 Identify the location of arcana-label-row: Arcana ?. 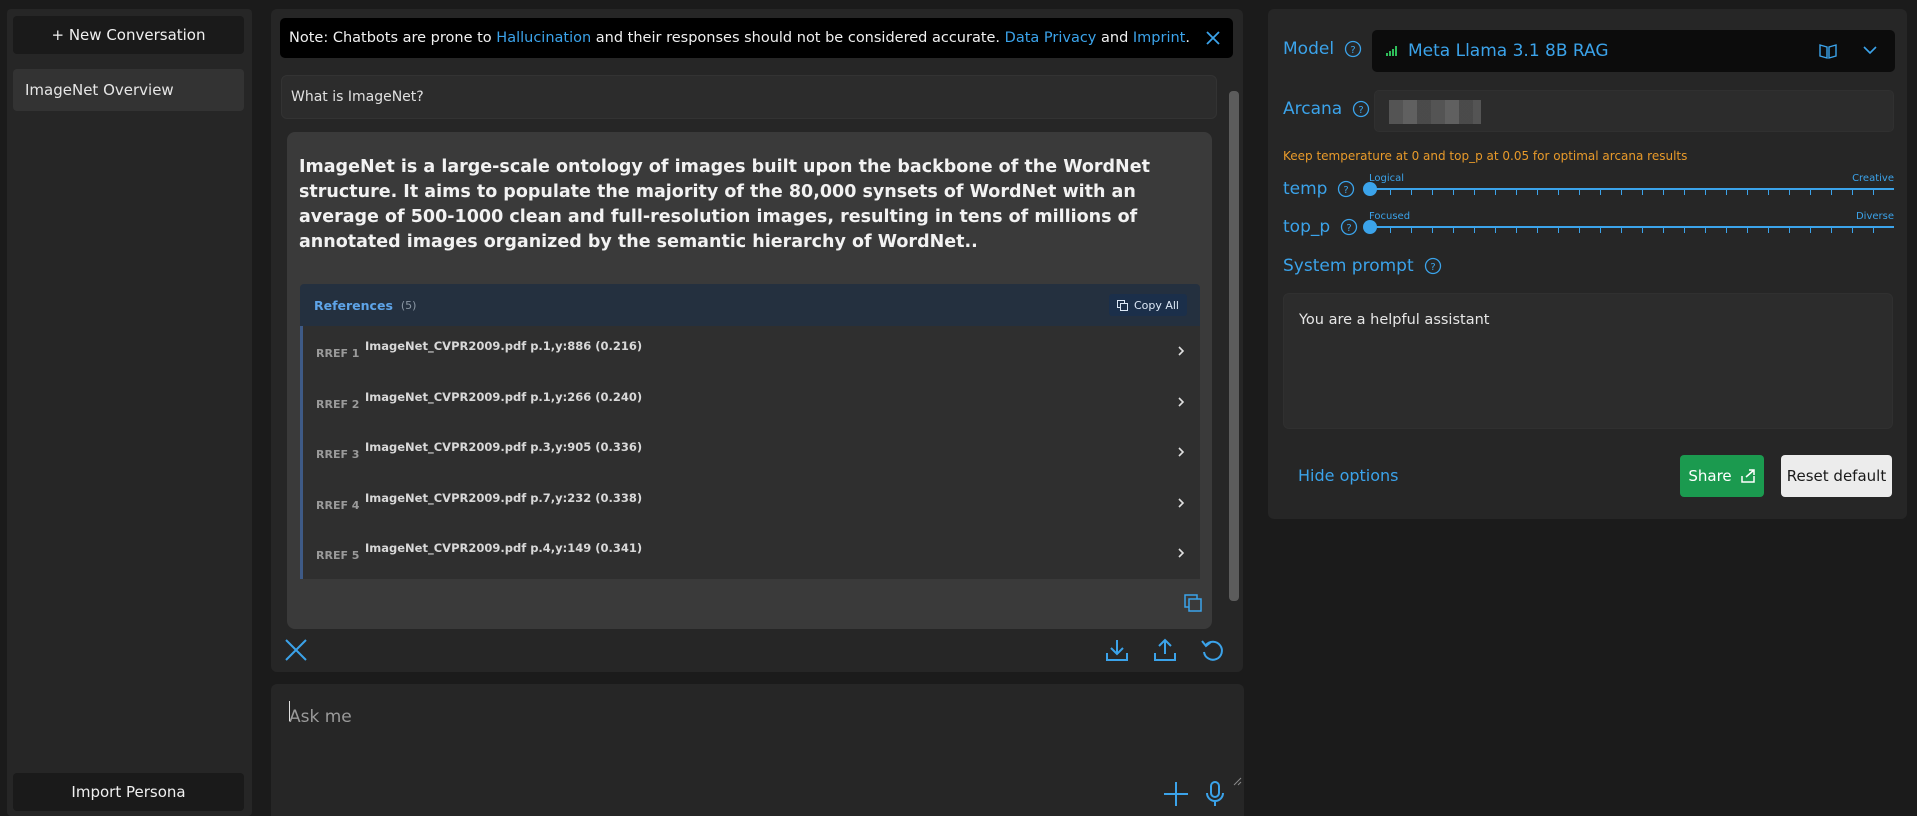
(1326, 109).